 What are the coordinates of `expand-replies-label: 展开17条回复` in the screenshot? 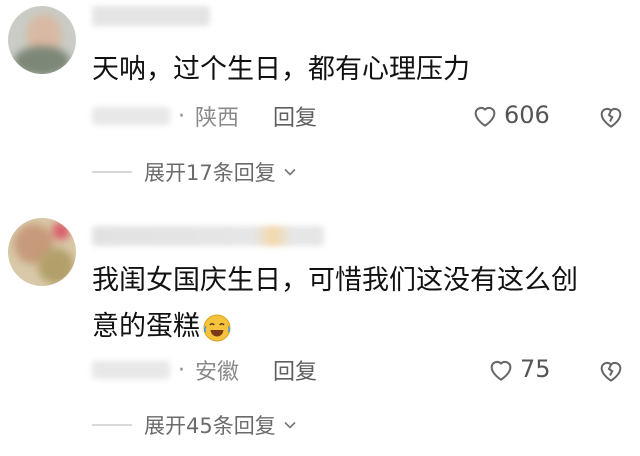 It's located at (210, 173).